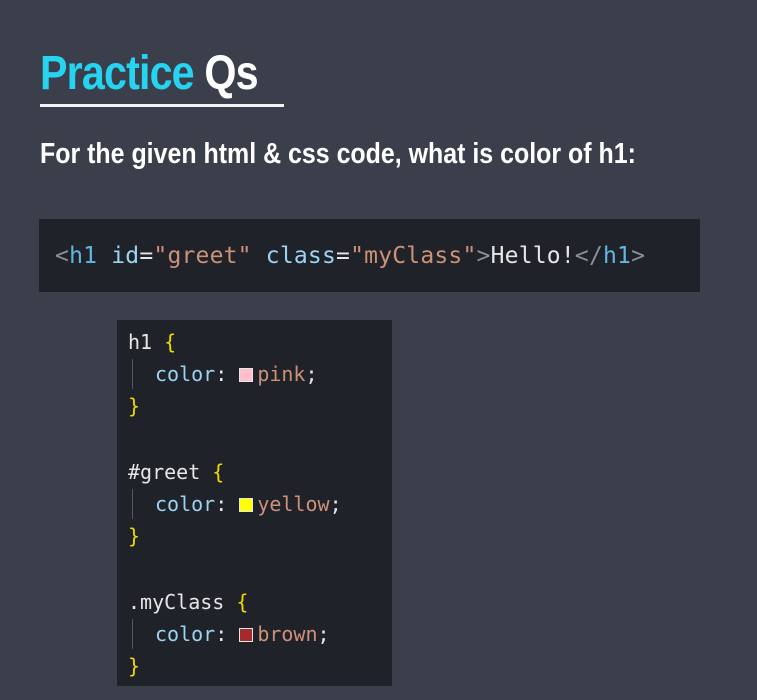 This screenshot has height=700, width=757. I want to click on html-equals-2: =, so click(343, 256).